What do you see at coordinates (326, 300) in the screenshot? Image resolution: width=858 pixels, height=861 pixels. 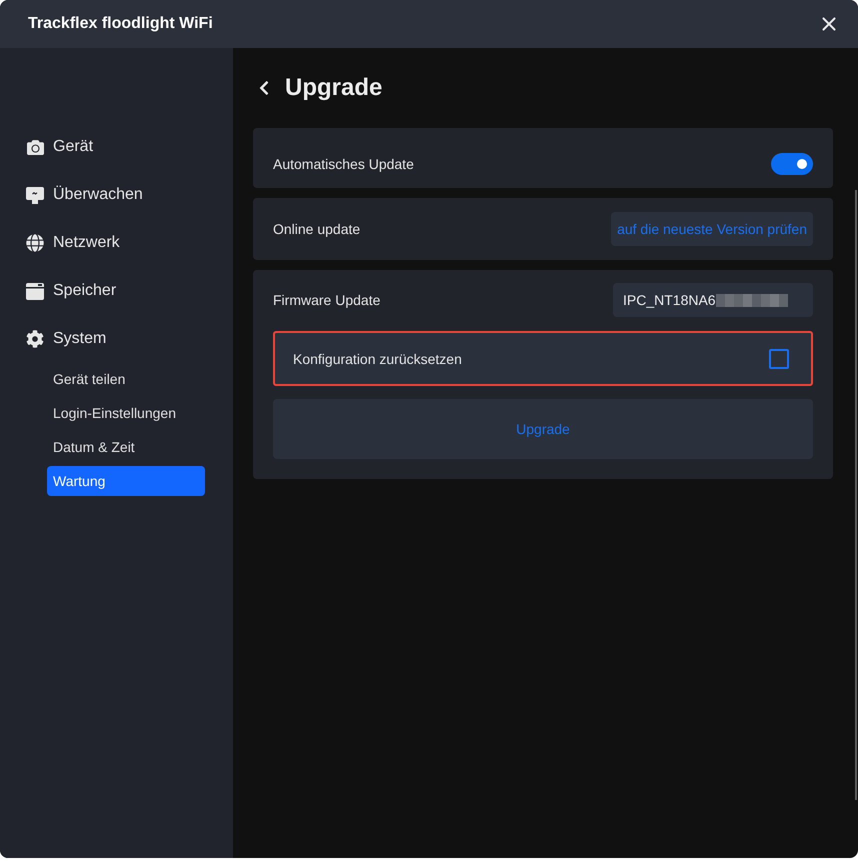 I see `setting-label: Firmware Update` at bounding box center [326, 300].